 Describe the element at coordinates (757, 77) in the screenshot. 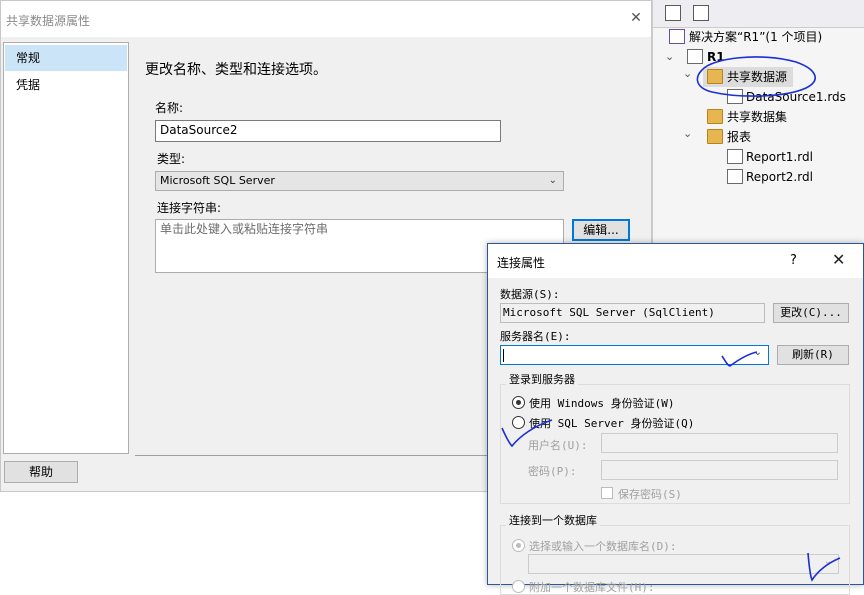

I see `tree-item-label: 共享数据源` at that location.